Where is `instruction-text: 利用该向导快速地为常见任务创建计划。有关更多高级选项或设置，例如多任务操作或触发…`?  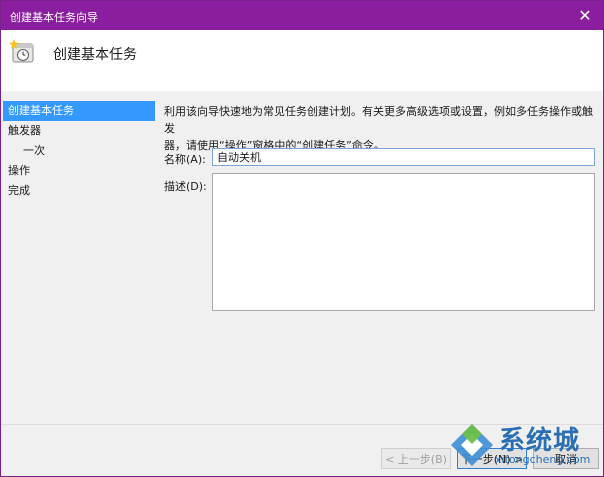 instruction-text: 利用该向导快速地为常见任务创建计划。有关更多高级选项或设置，例如多任务操作或触发… is located at coordinates (379, 128).